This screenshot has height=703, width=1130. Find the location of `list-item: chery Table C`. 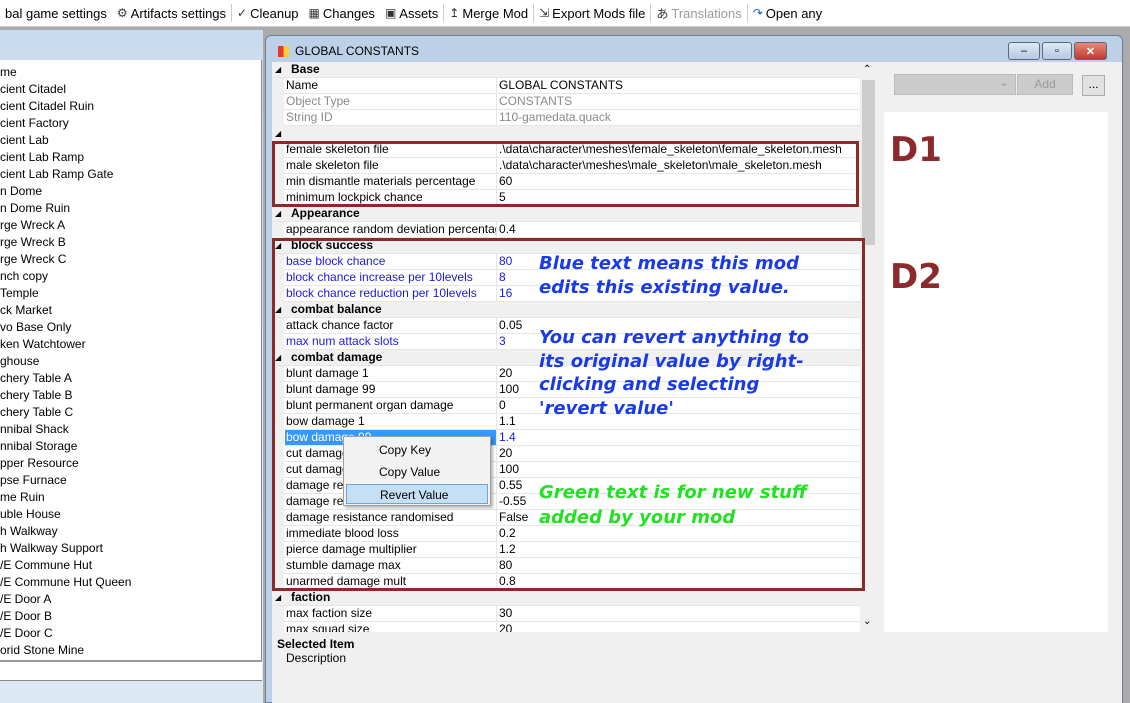

list-item: chery Table C is located at coordinates (130, 412).